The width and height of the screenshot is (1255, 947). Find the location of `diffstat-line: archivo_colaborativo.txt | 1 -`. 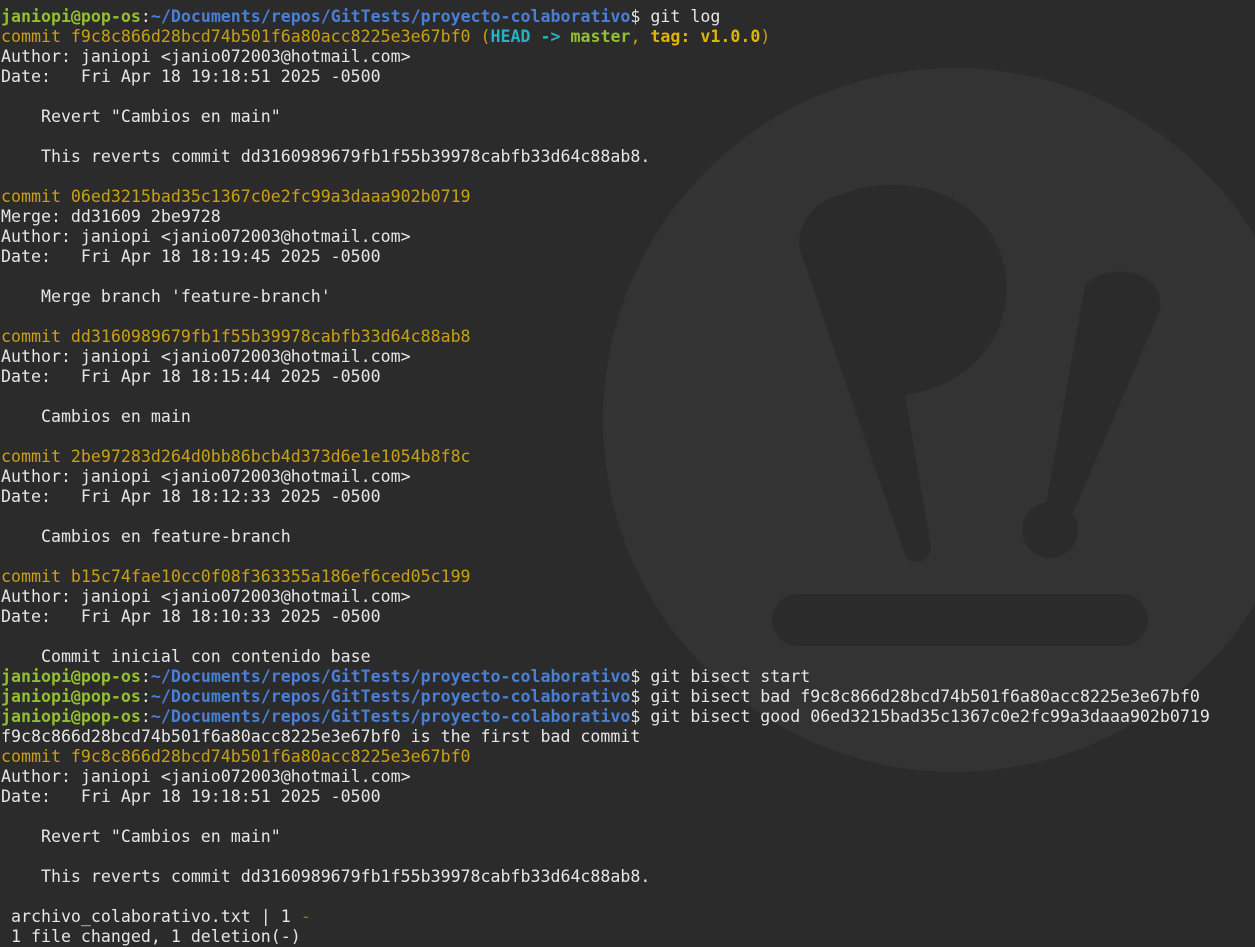

diffstat-line: archivo_colaborativo.txt | 1 - is located at coordinates (605, 917).